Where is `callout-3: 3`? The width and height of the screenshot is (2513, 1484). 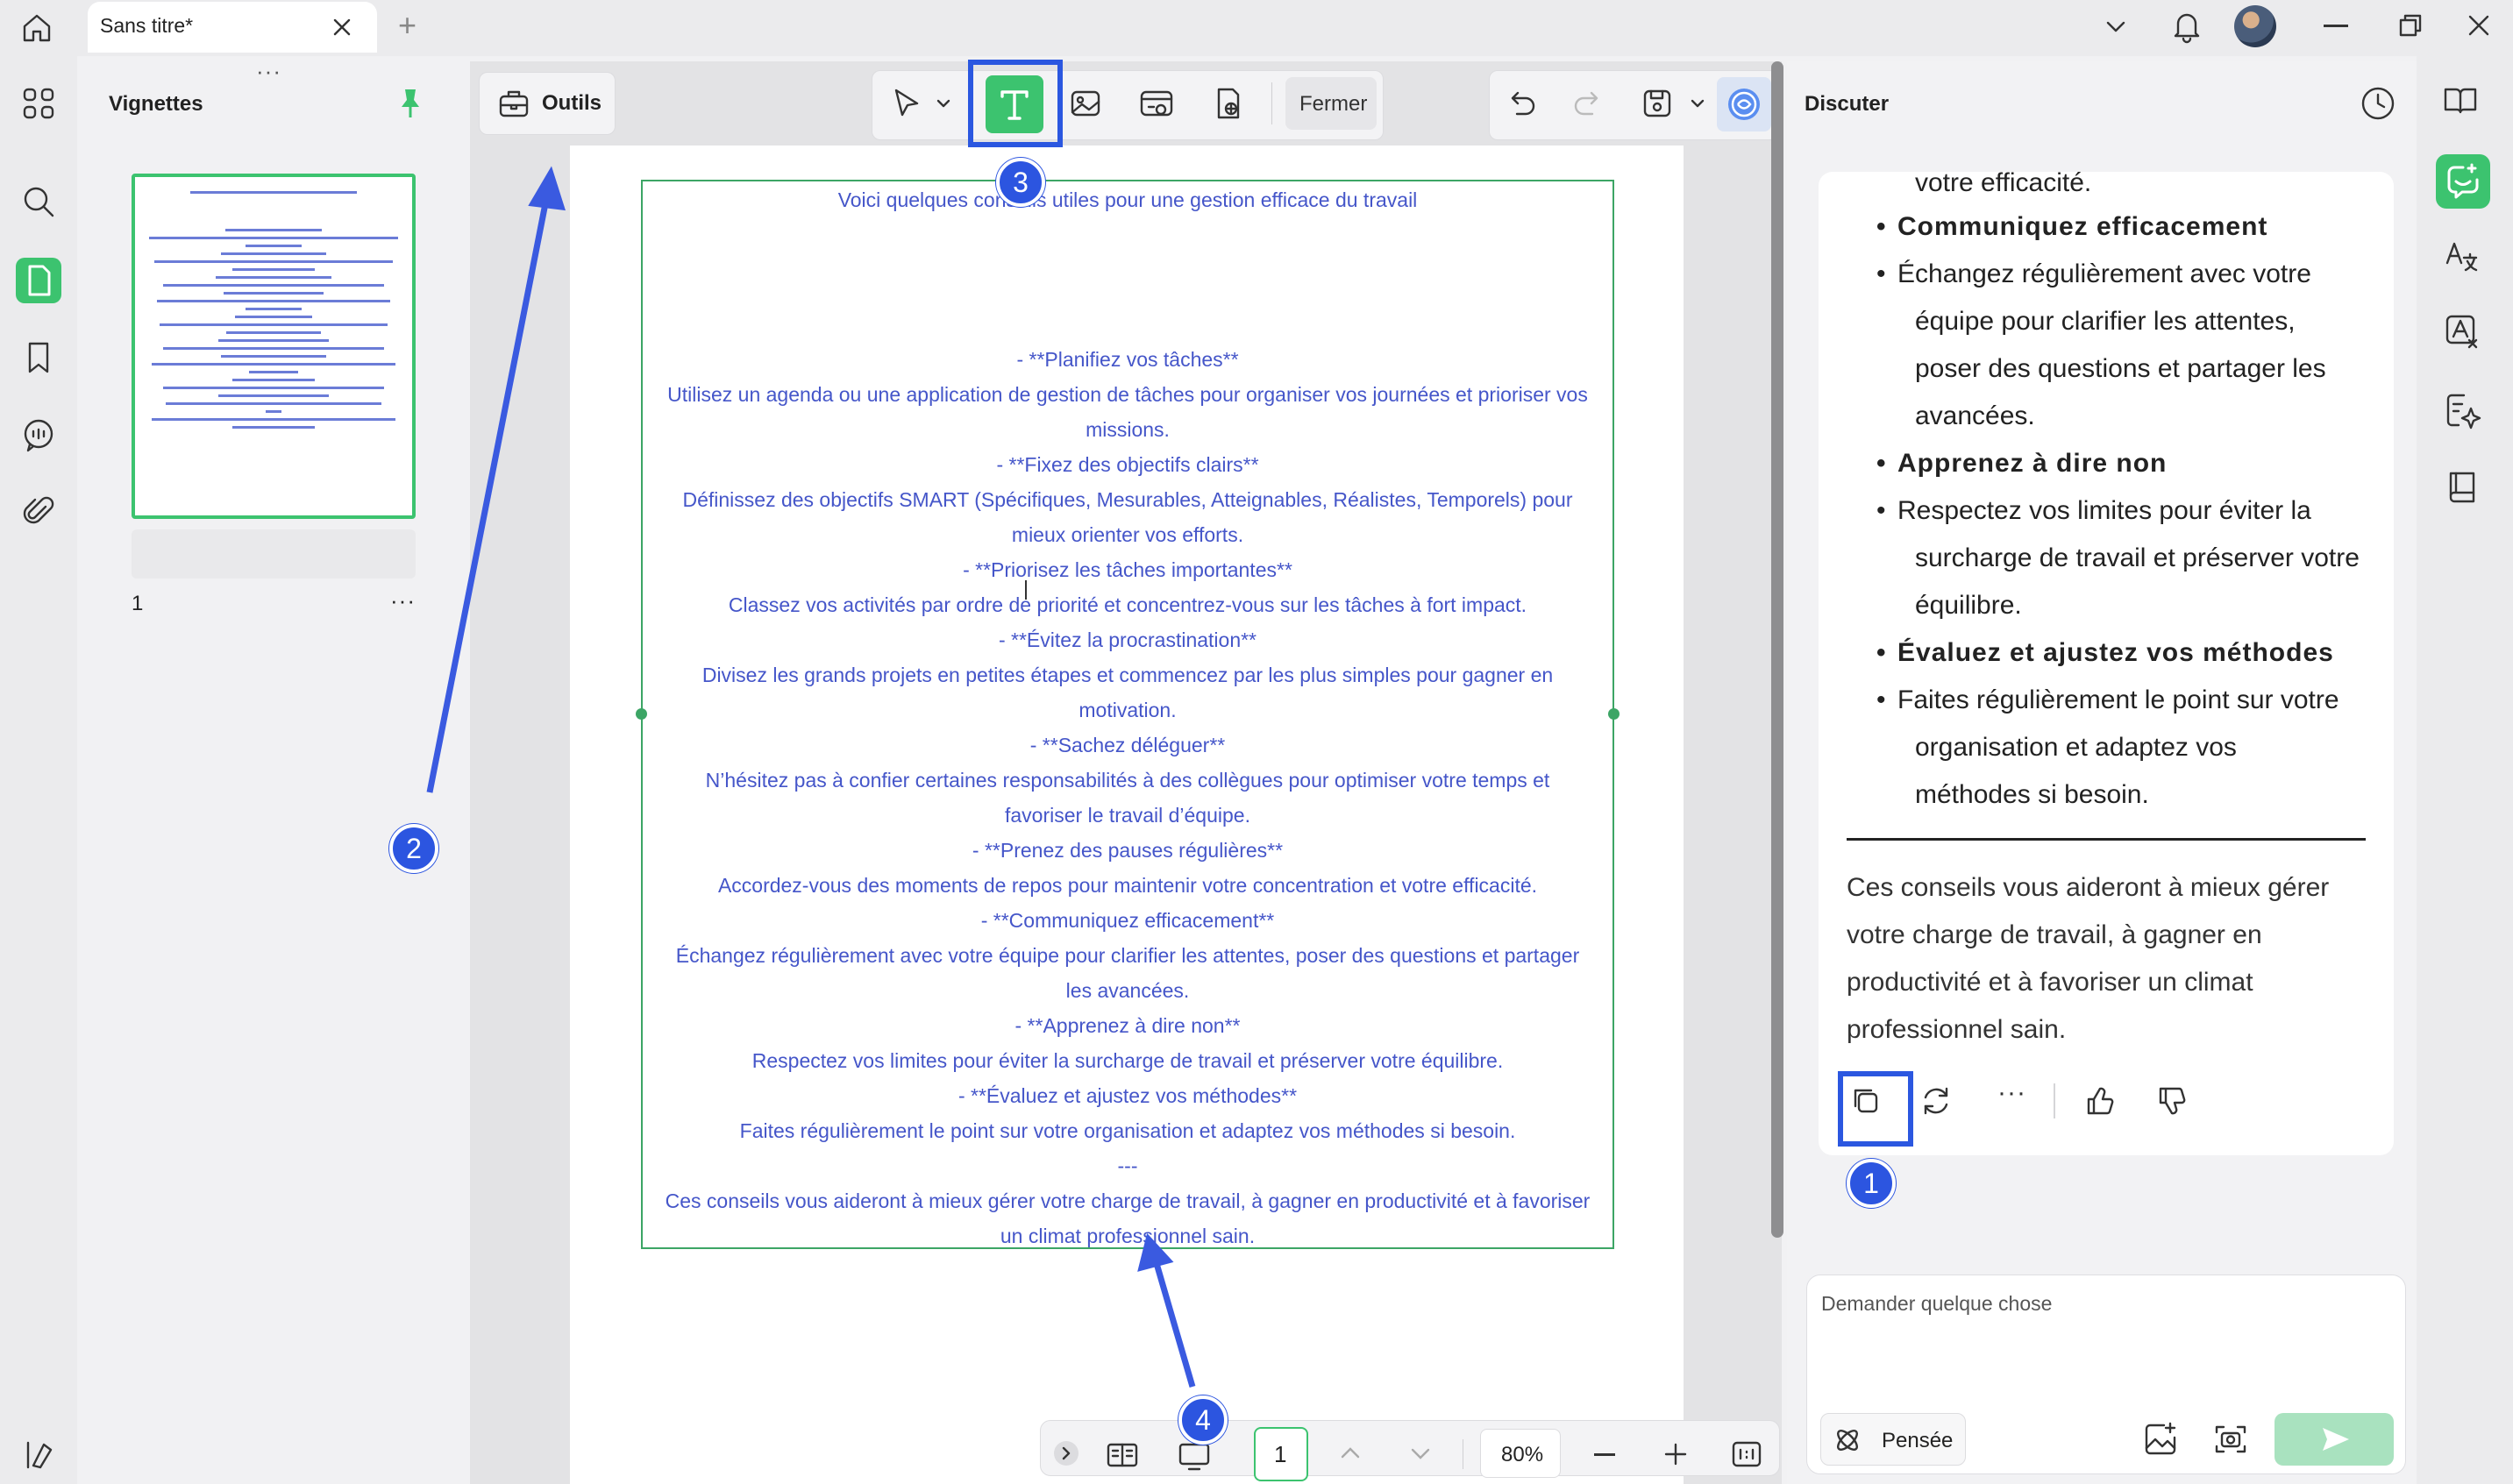 callout-3: 3 is located at coordinates (1020, 183).